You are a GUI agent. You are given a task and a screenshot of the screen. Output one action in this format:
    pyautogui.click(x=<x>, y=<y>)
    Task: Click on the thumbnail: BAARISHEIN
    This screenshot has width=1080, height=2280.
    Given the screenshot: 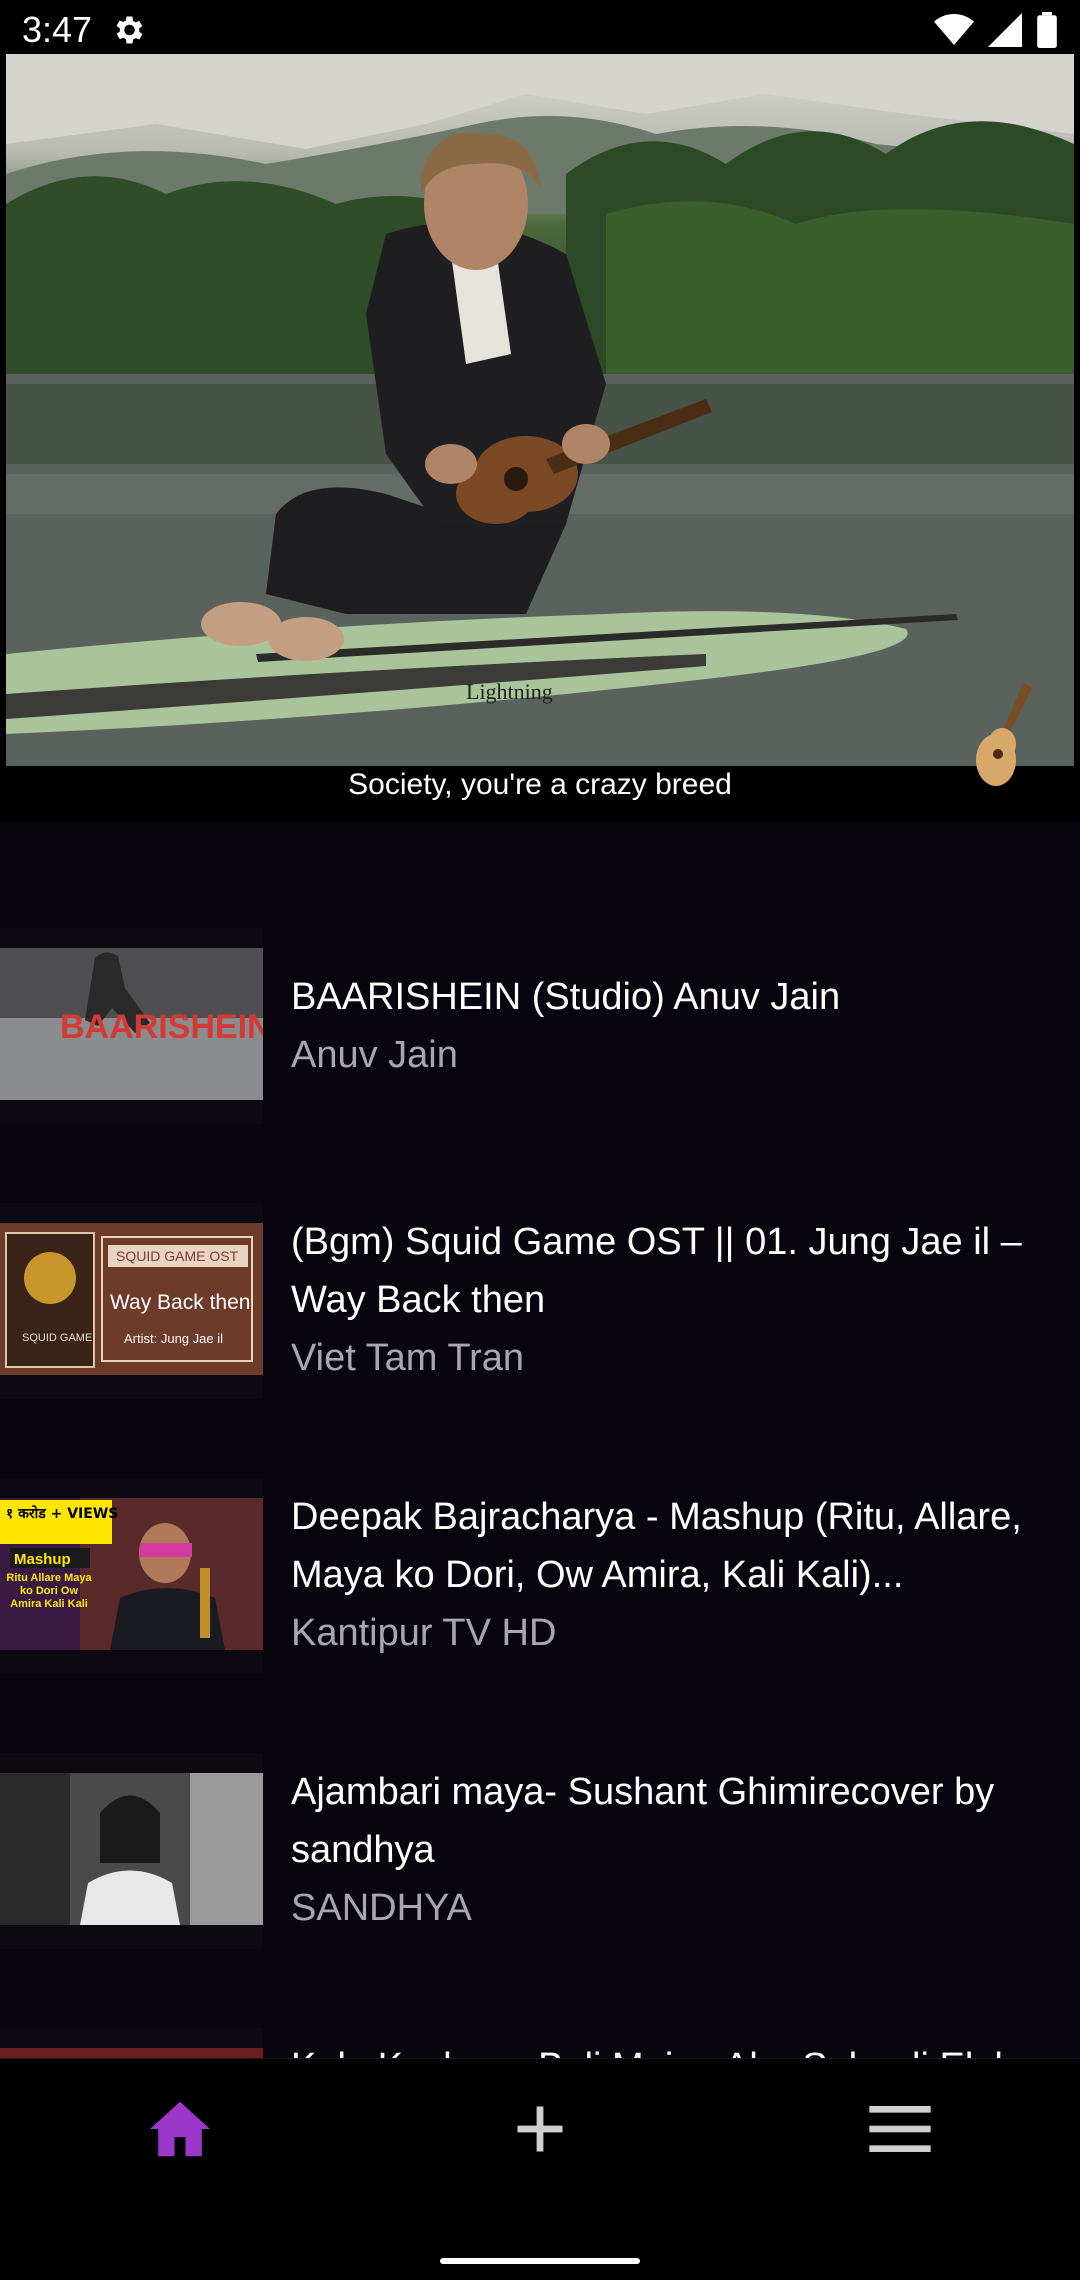 What is the action you would take?
    pyautogui.click(x=131, y=1026)
    